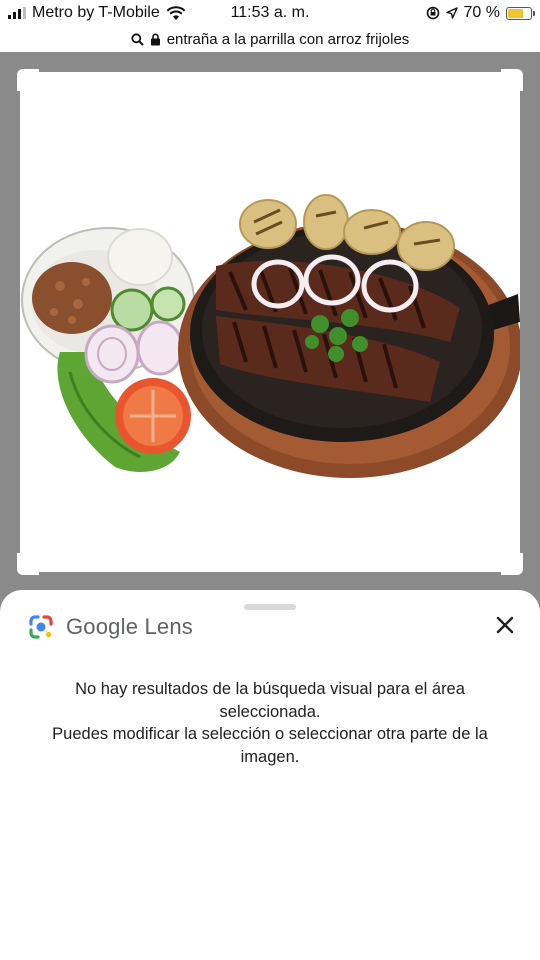 Image resolution: width=540 pixels, height=960 pixels. What do you see at coordinates (137, 39) in the screenshot?
I see `search-icon` at bounding box center [137, 39].